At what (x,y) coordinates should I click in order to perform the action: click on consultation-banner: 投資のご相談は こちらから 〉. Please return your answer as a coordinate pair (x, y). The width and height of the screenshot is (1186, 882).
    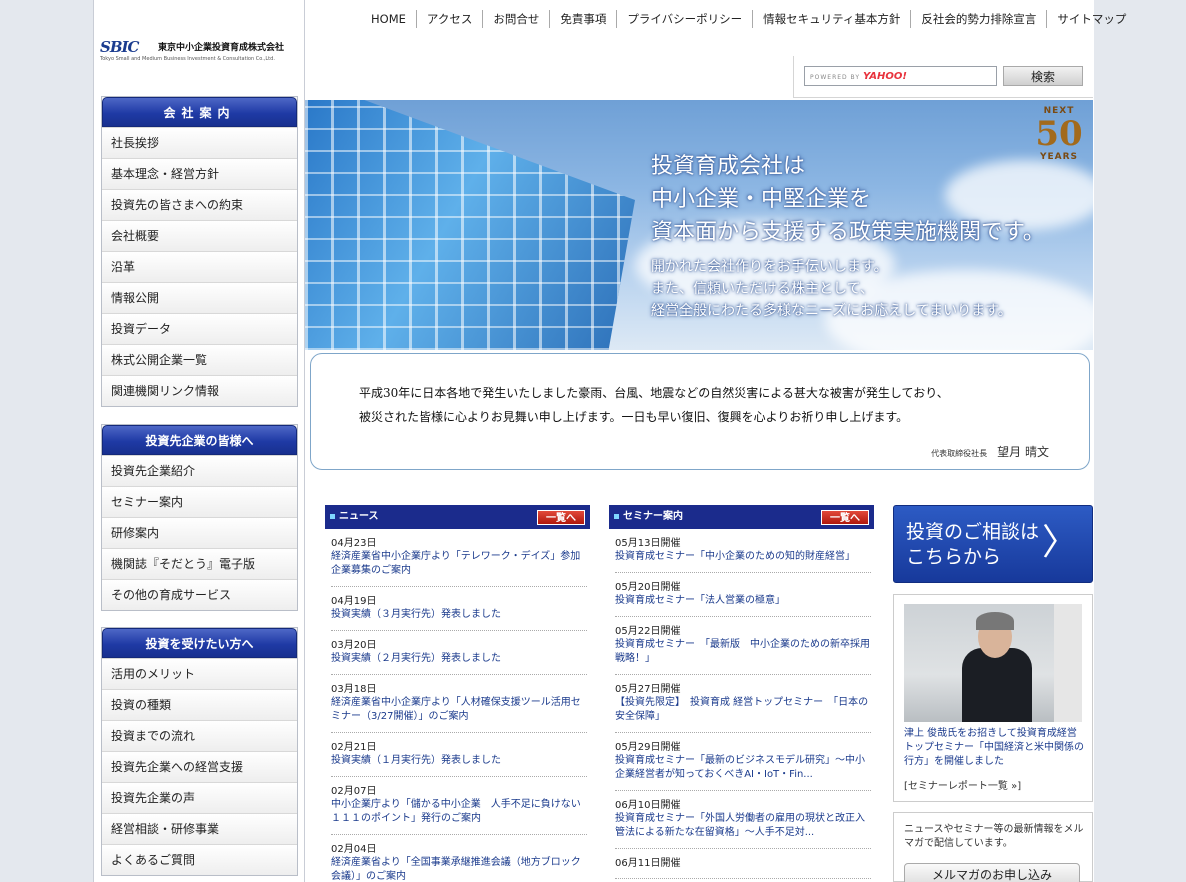
    Looking at the image, I should click on (993, 544).